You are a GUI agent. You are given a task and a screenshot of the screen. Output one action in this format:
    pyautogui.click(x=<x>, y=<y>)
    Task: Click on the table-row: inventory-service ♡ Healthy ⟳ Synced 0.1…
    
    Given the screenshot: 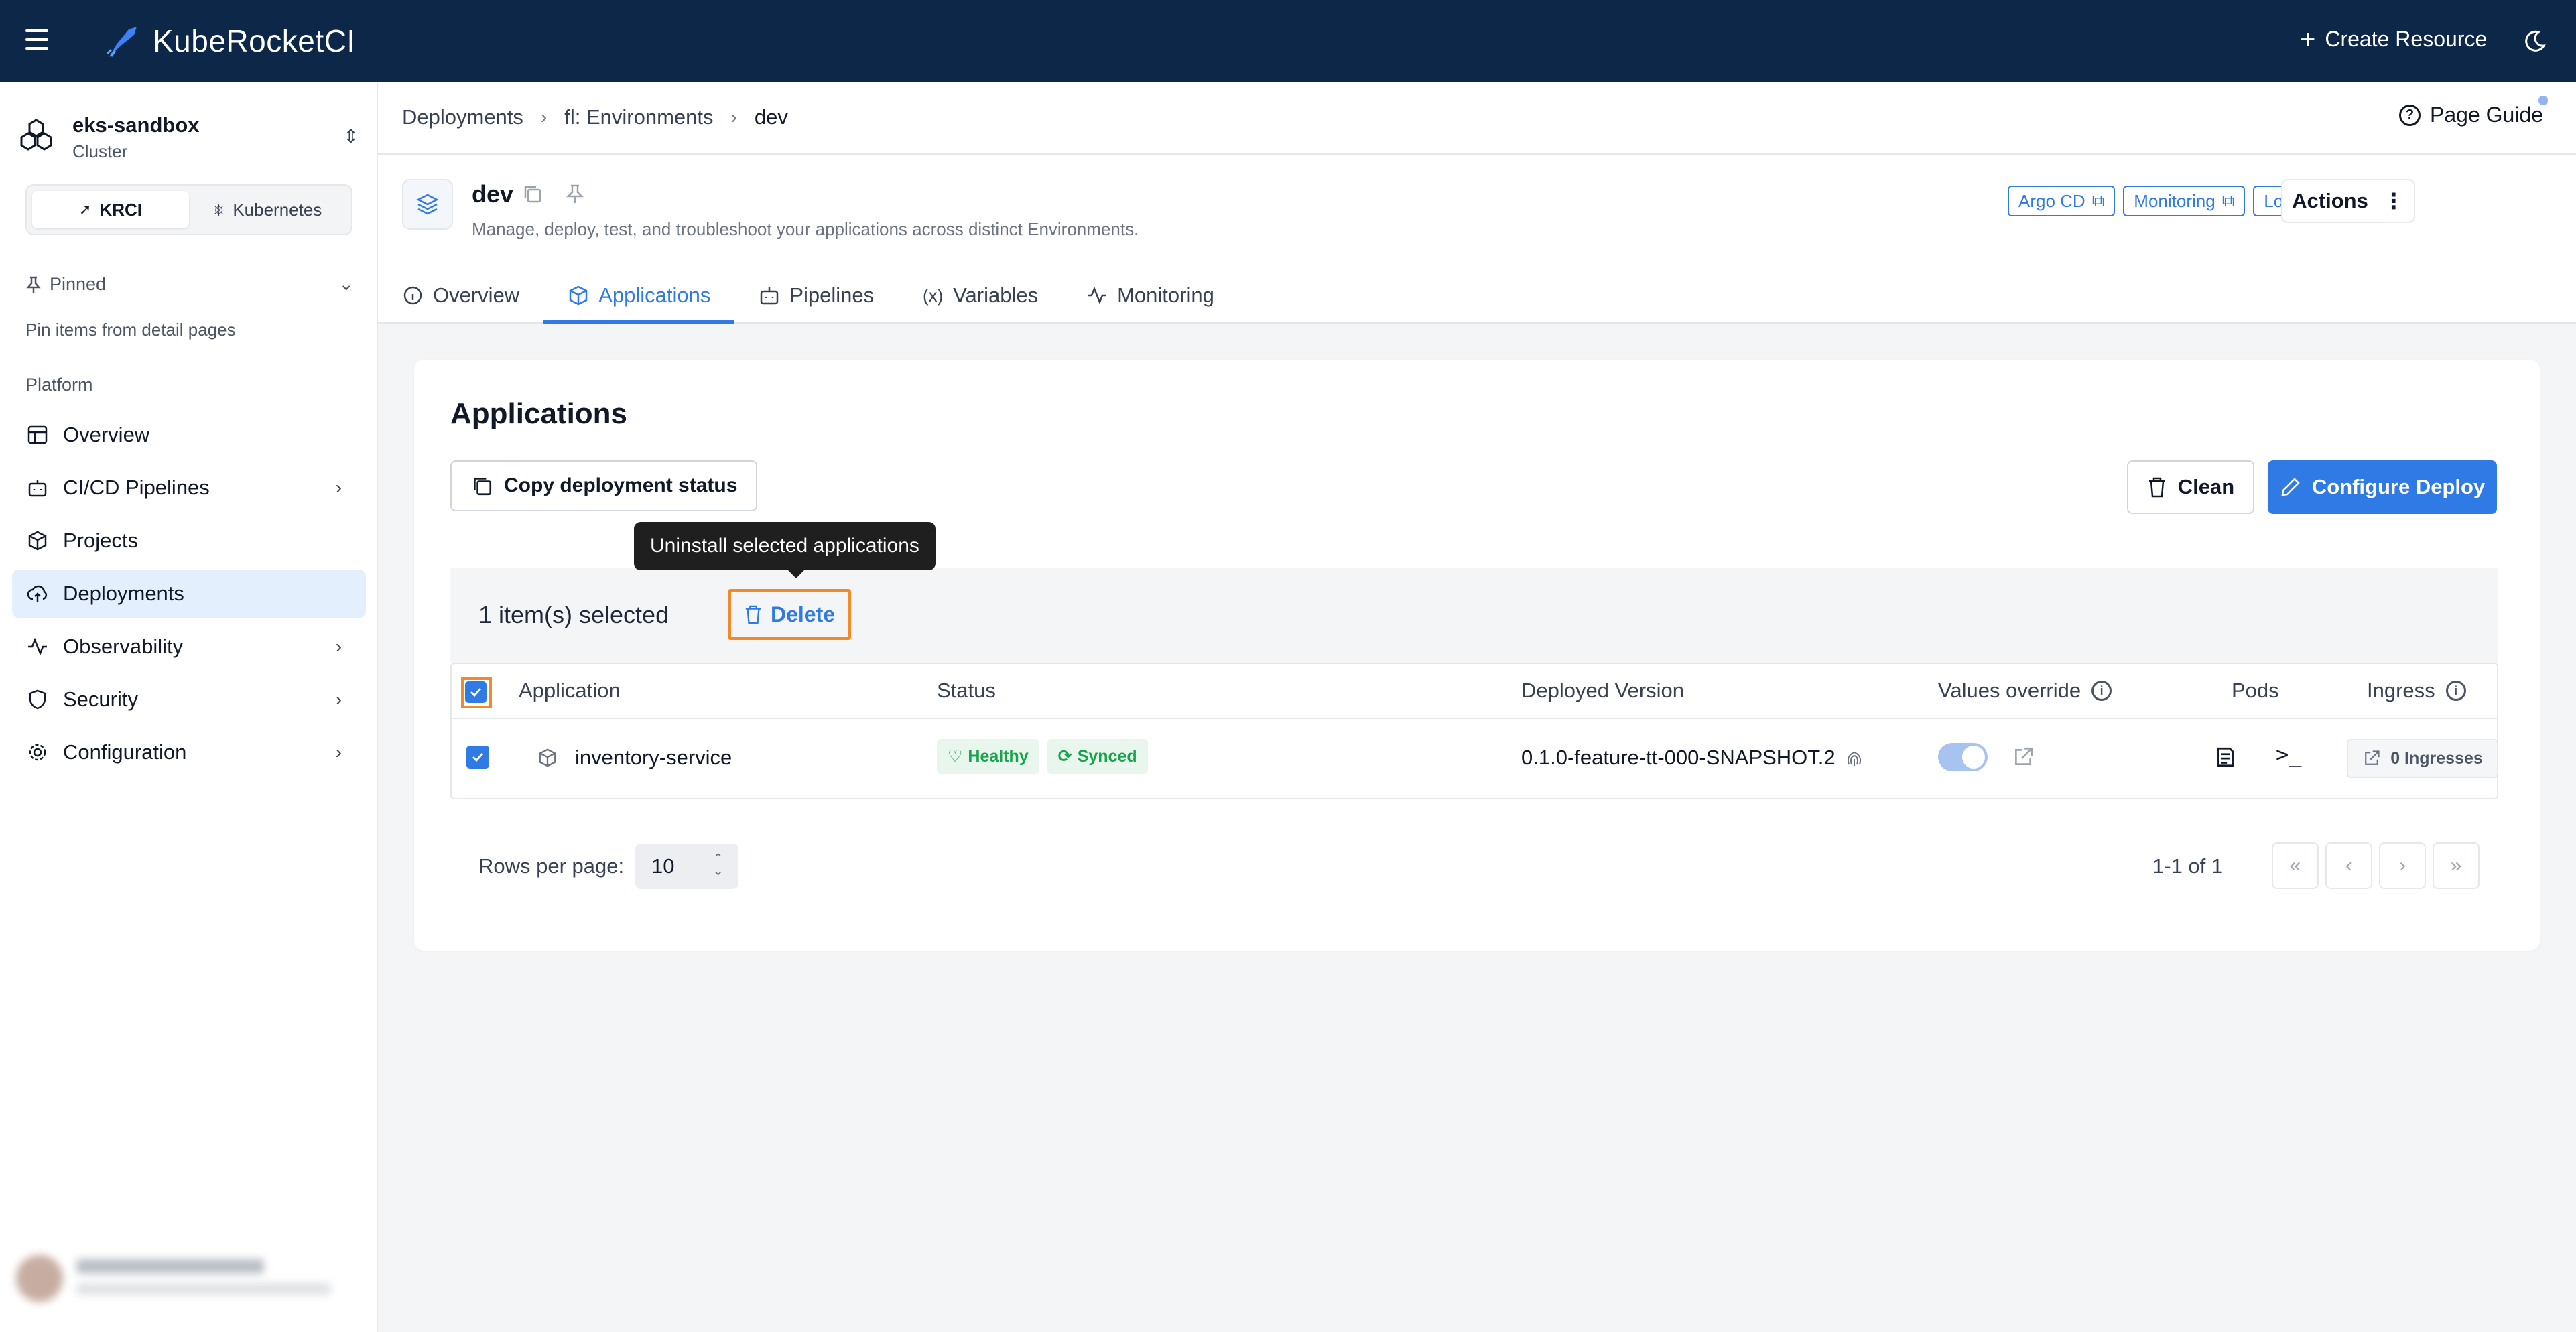 What is the action you would take?
    pyautogui.click(x=1475, y=758)
    